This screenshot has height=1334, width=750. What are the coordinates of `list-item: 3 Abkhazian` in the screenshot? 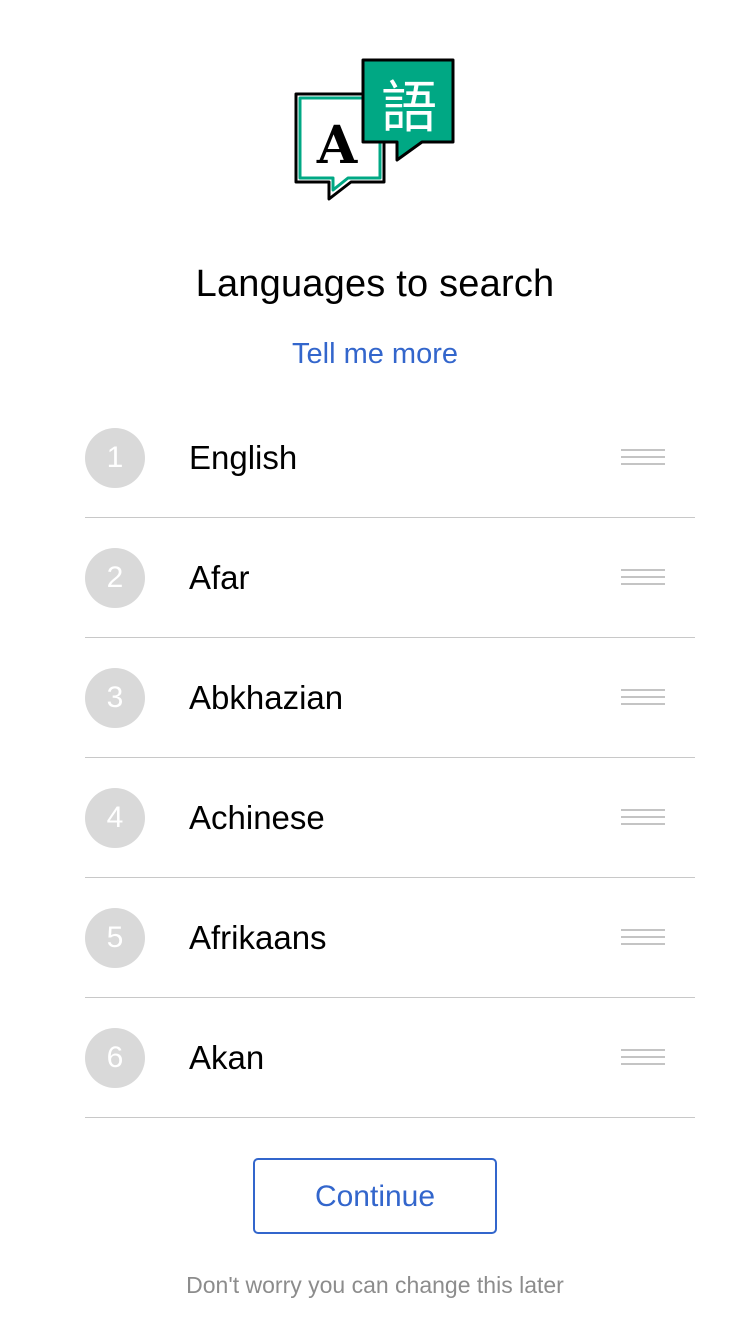 It's located at (390, 698).